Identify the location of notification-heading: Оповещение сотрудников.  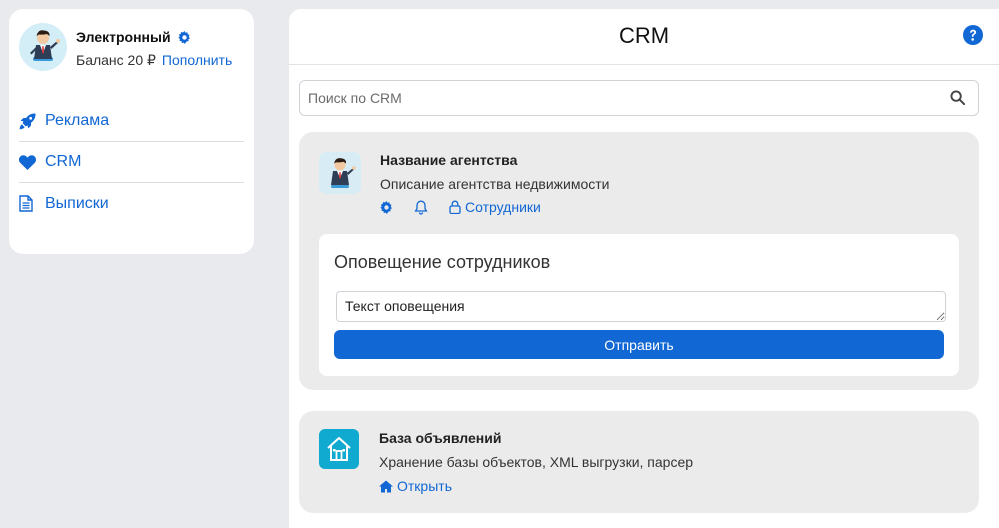
(442, 262).